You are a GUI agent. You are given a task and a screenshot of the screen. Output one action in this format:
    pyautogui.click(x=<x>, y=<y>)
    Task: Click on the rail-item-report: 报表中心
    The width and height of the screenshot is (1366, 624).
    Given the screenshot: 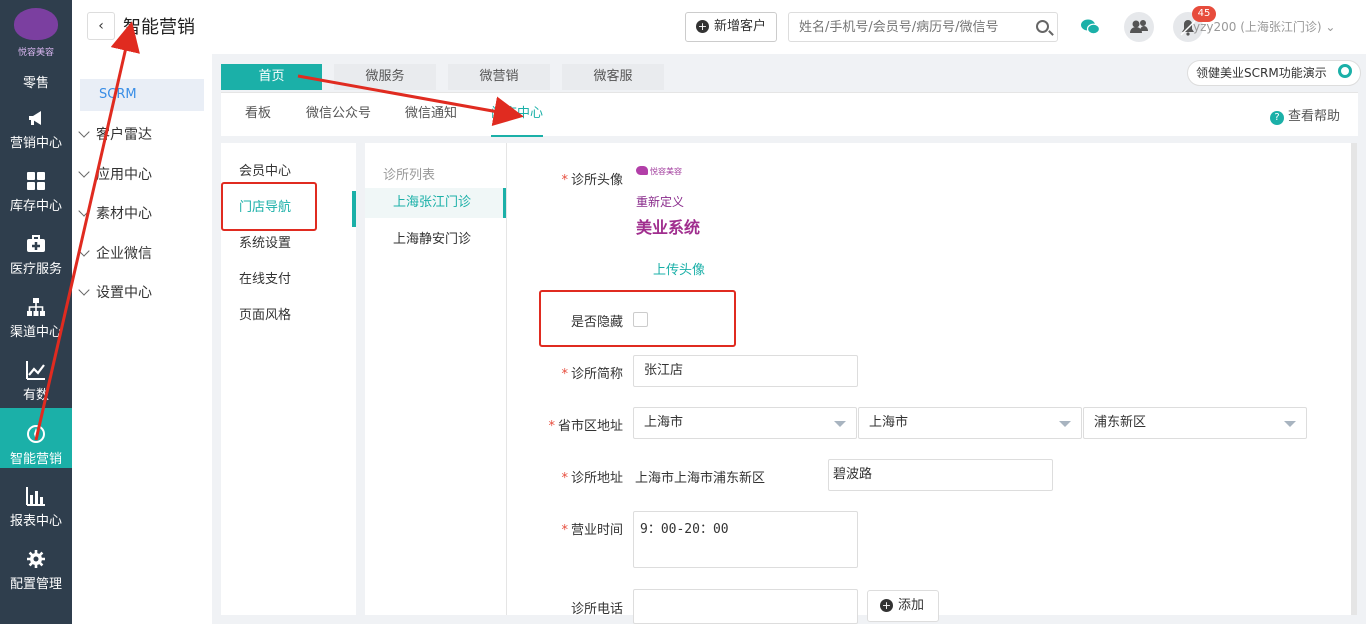 What is the action you would take?
    pyautogui.click(x=36, y=509)
    